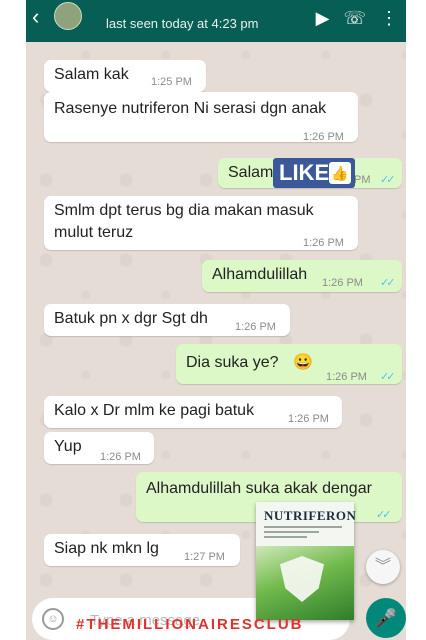 The height and width of the screenshot is (640, 426). I want to click on mic-icon: 🎤, so click(386, 618).